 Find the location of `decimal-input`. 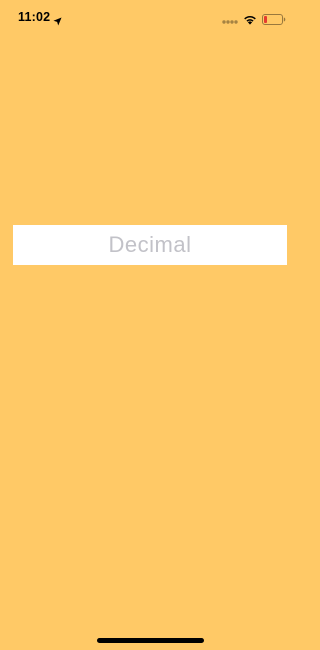

decimal-input is located at coordinates (150, 245).